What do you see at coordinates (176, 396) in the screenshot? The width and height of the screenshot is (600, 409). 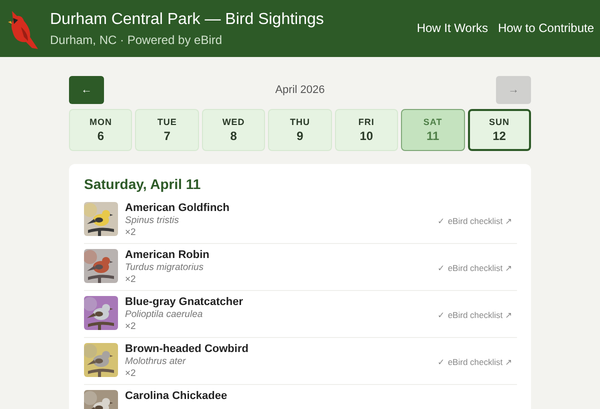 I see `bird-name: Carolina Chickadee` at bounding box center [176, 396].